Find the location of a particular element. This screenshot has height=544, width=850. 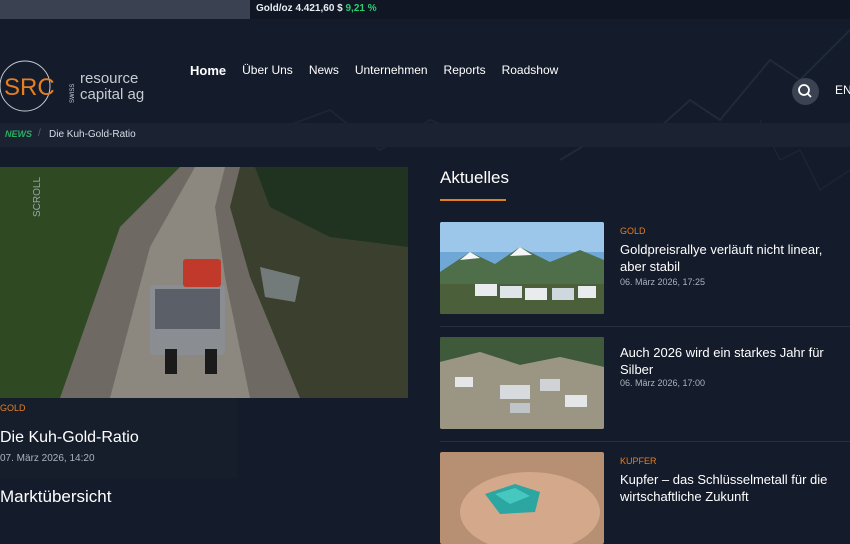

logo-mark: SRC is located at coordinates (29, 87).